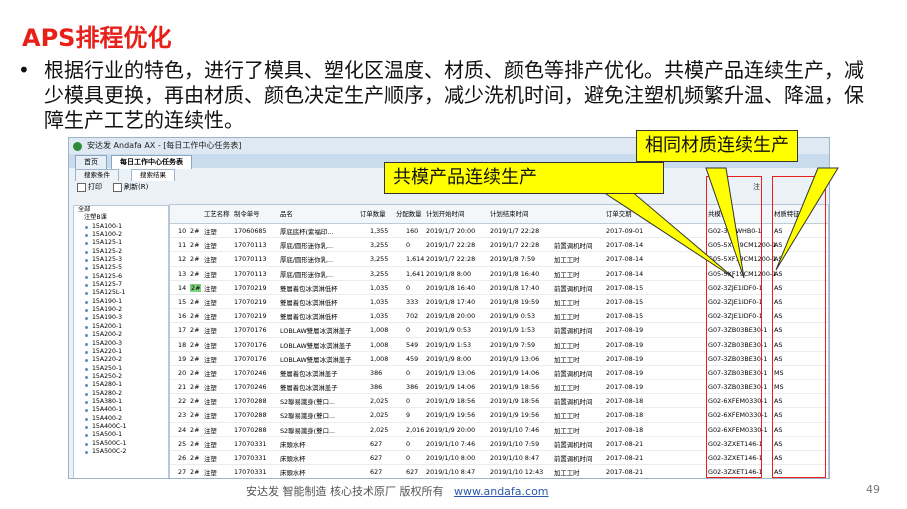  What do you see at coordinates (501, 491) in the screenshot?
I see `footer-link: www.andafa.com` at bounding box center [501, 491].